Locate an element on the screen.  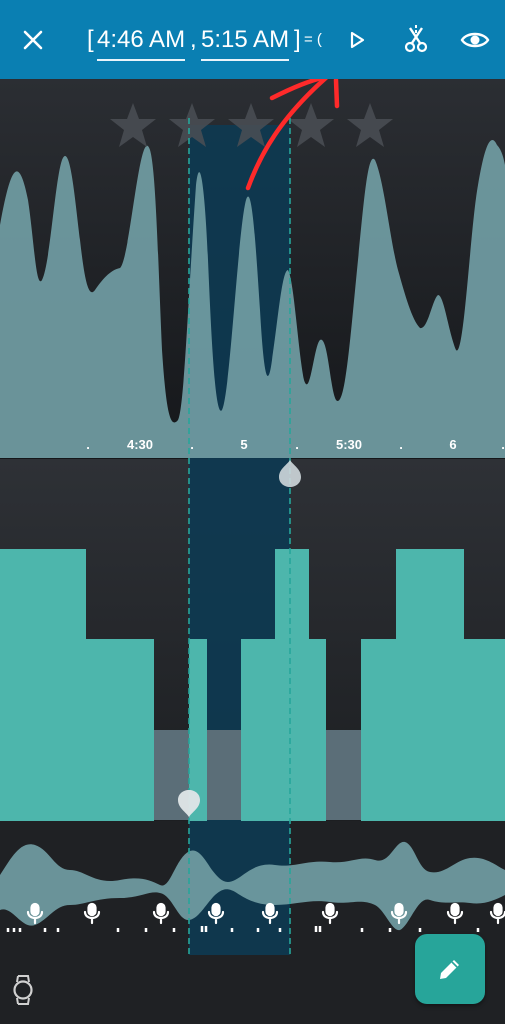
time-label: 4:30 is located at coordinates (140, 444).